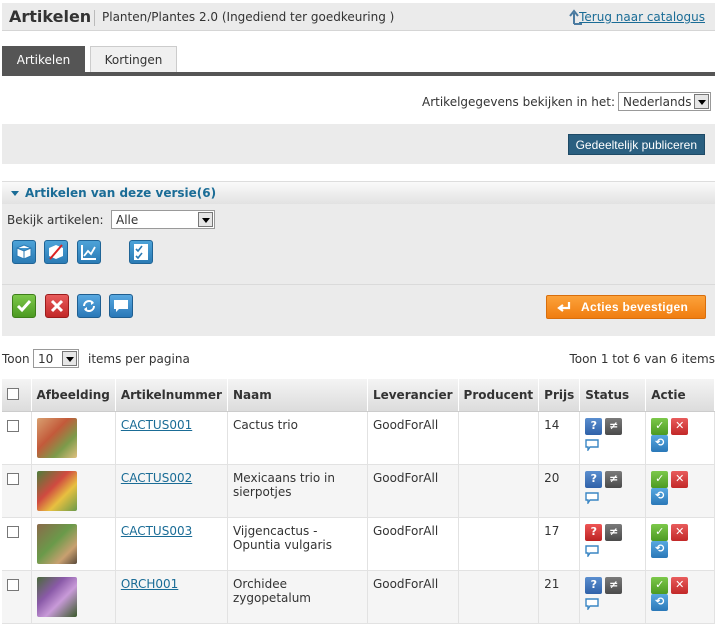  Describe the element at coordinates (499, 395) in the screenshot. I see `column-header: Producent` at that location.